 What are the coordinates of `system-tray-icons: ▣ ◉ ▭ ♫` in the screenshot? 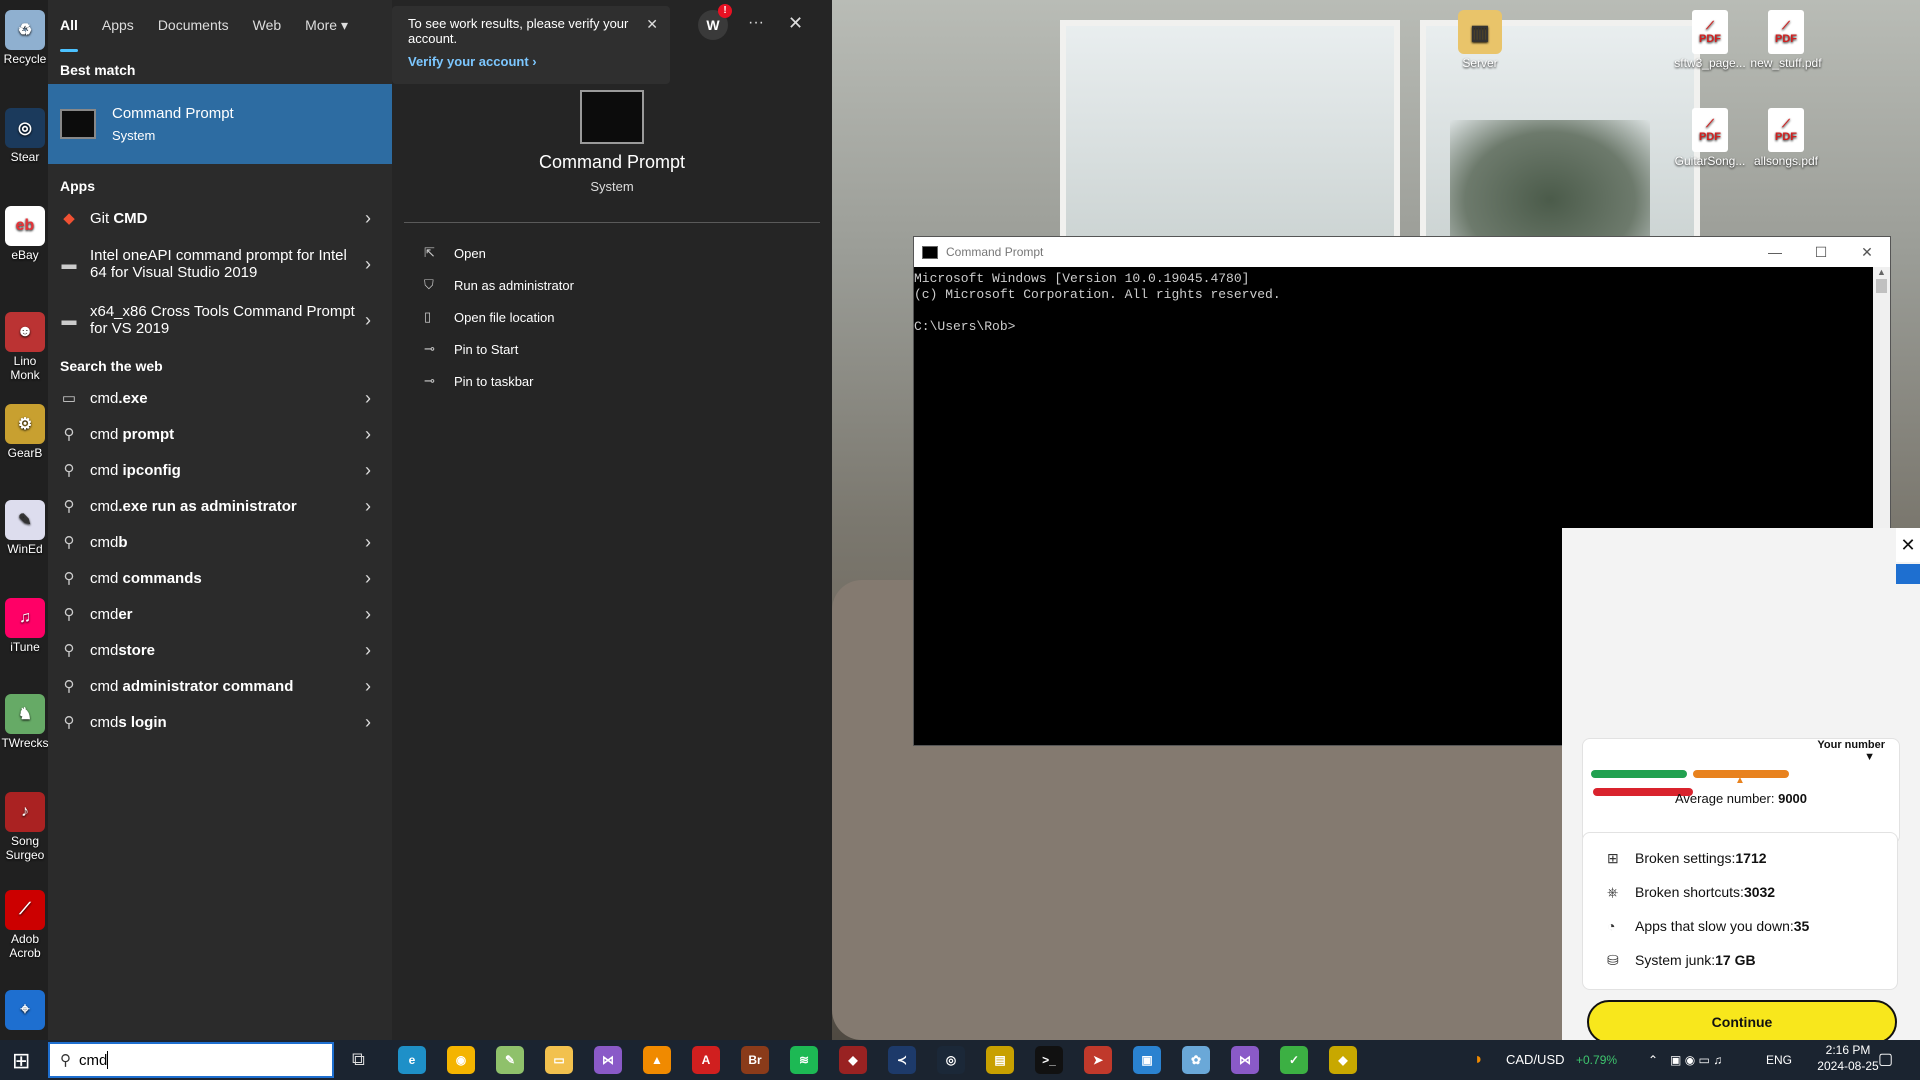 It's located at (1696, 1060).